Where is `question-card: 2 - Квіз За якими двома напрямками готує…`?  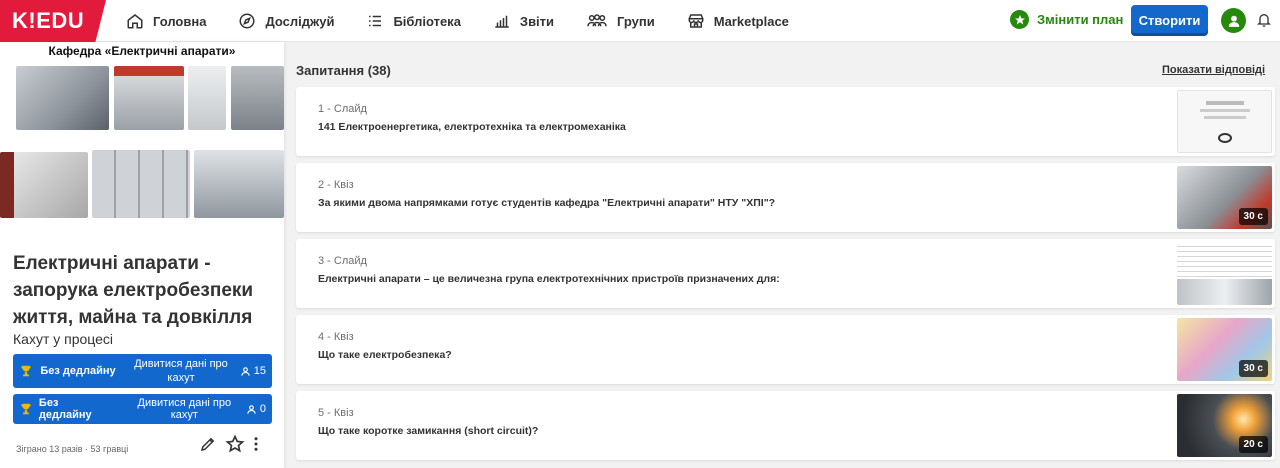 question-card: 2 - Квіз За якими двома напрямками готує… is located at coordinates (785, 197).